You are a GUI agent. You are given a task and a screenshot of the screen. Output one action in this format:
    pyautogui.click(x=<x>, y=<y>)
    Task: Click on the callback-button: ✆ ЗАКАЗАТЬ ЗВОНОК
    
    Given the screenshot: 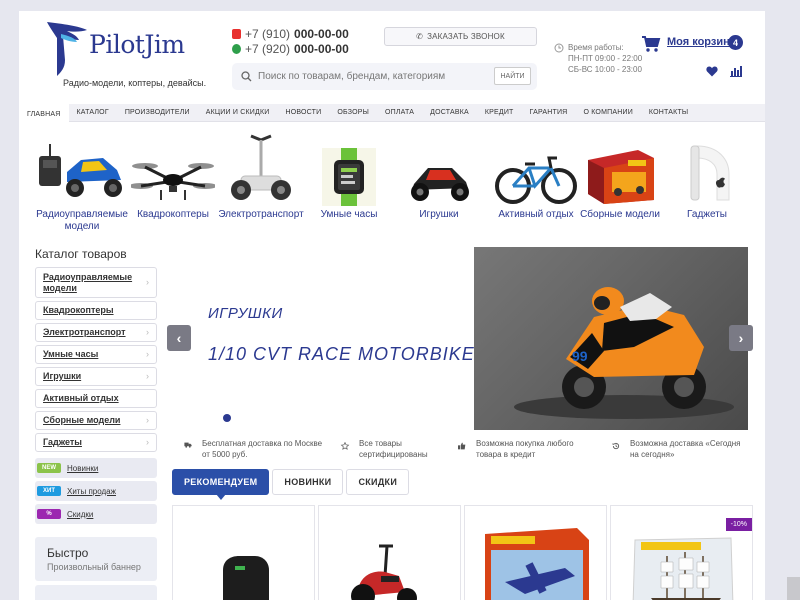 What is the action you would take?
    pyautogui.click(x=460, y=36)
    